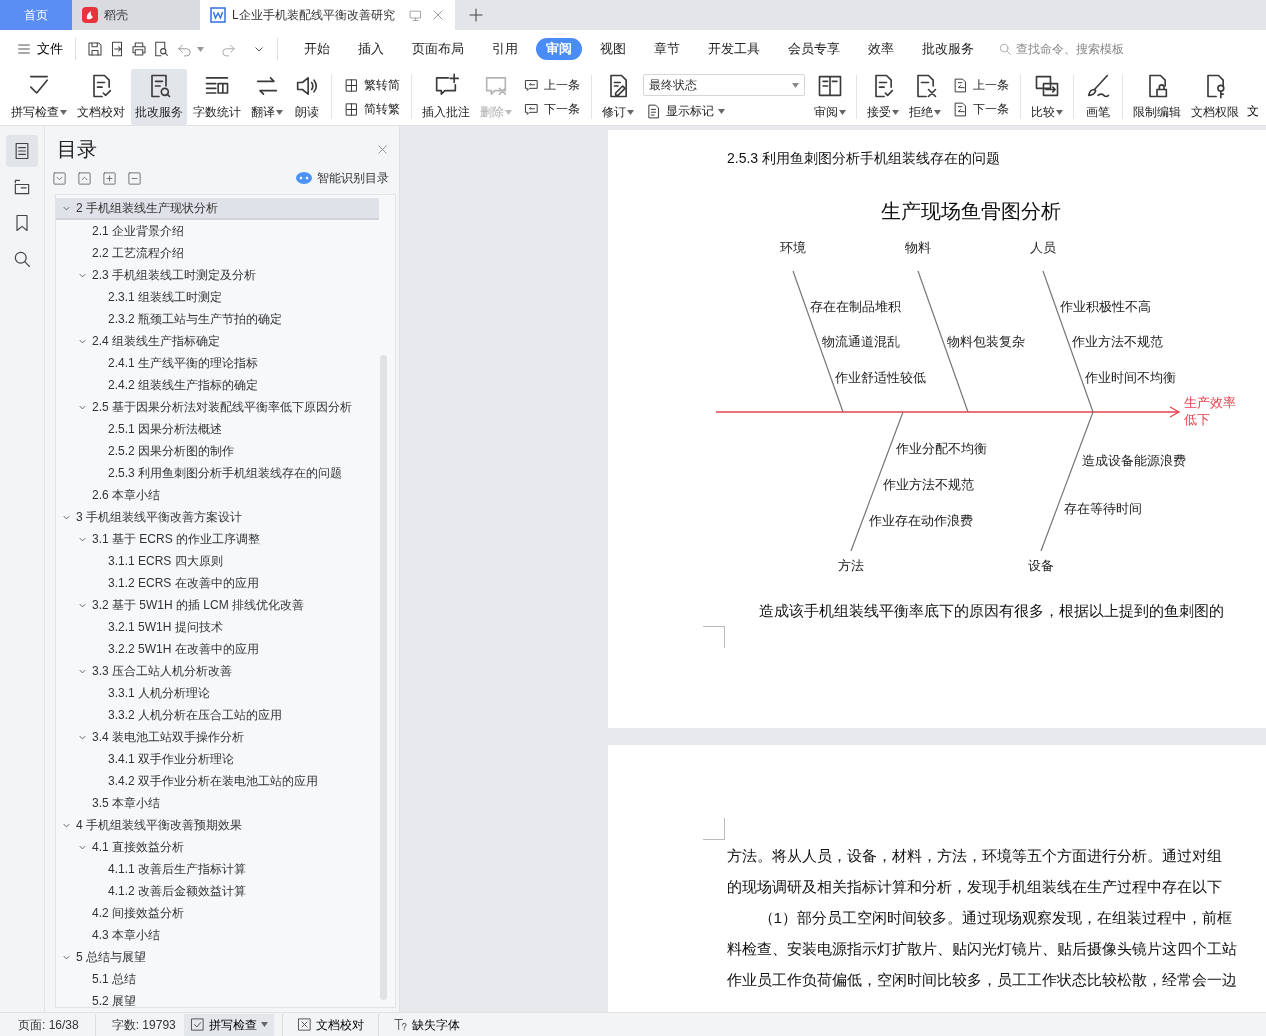 The width and height of the screenshot is (1266, 1036). What do you see at coordinates (217, 803) in the screenshot?
I see `toc-item: 3.5 本章小结` at bounding box center [217, 803].